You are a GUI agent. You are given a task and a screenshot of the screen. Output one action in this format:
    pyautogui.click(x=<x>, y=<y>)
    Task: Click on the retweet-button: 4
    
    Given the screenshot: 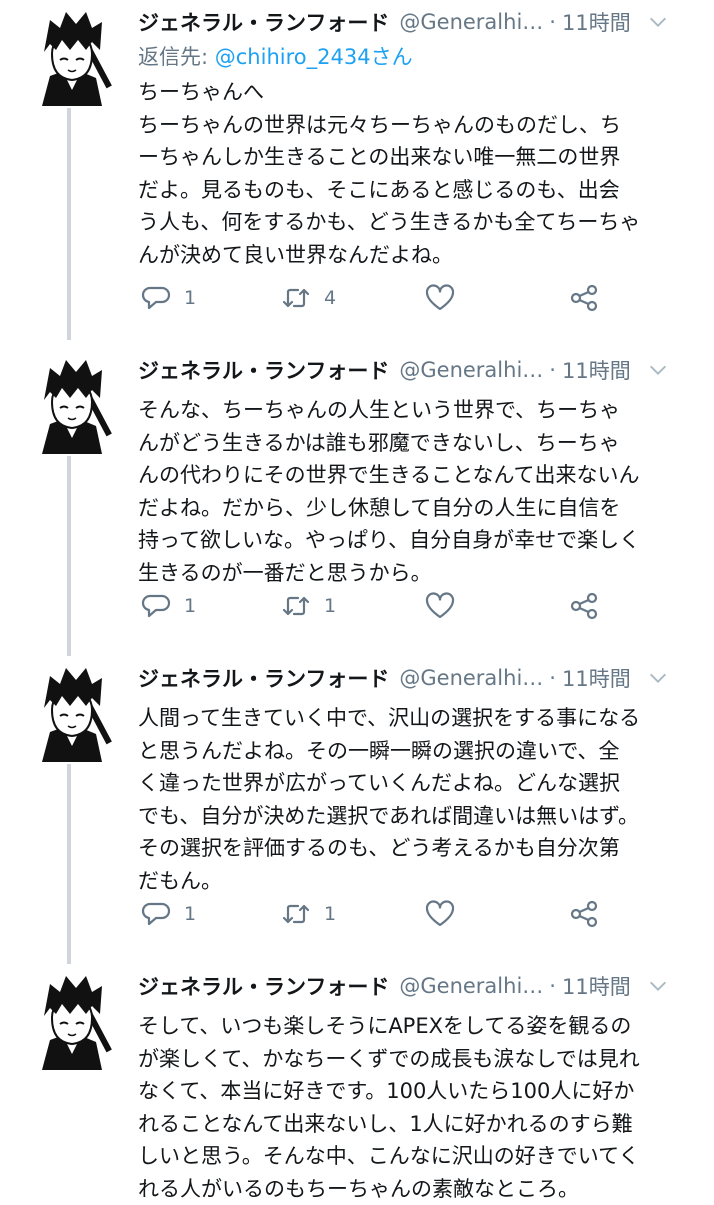 What is the action you would take?
    pyautogui.click(x=308, y=298)
    